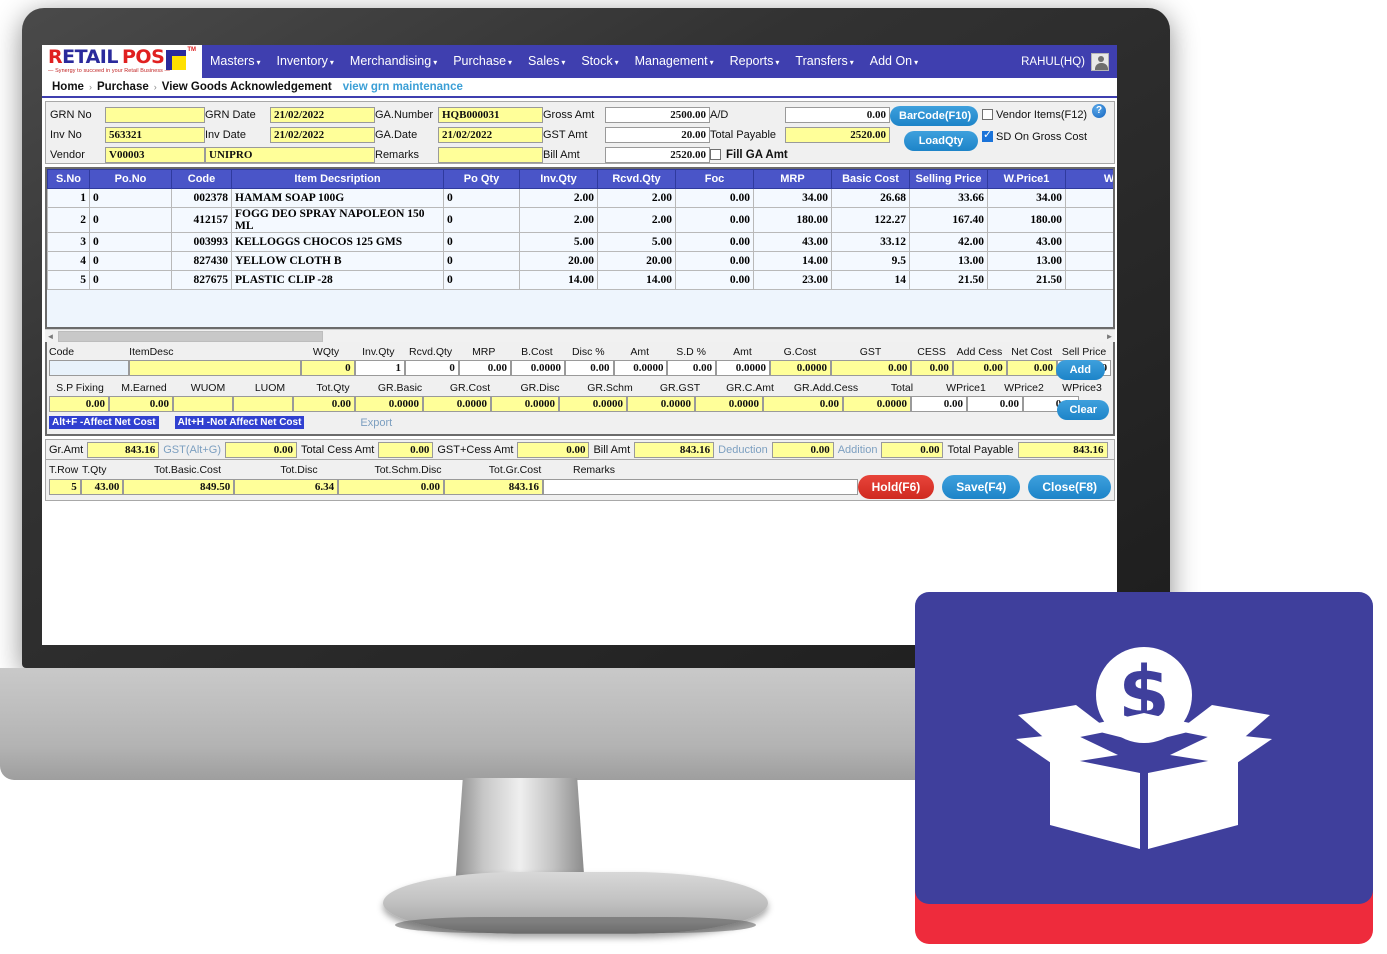 The width and height of the screenshot is (1387, 954). I want to click on grid-horizontal-scrollbar: ◄ ►, so click(580, 335).